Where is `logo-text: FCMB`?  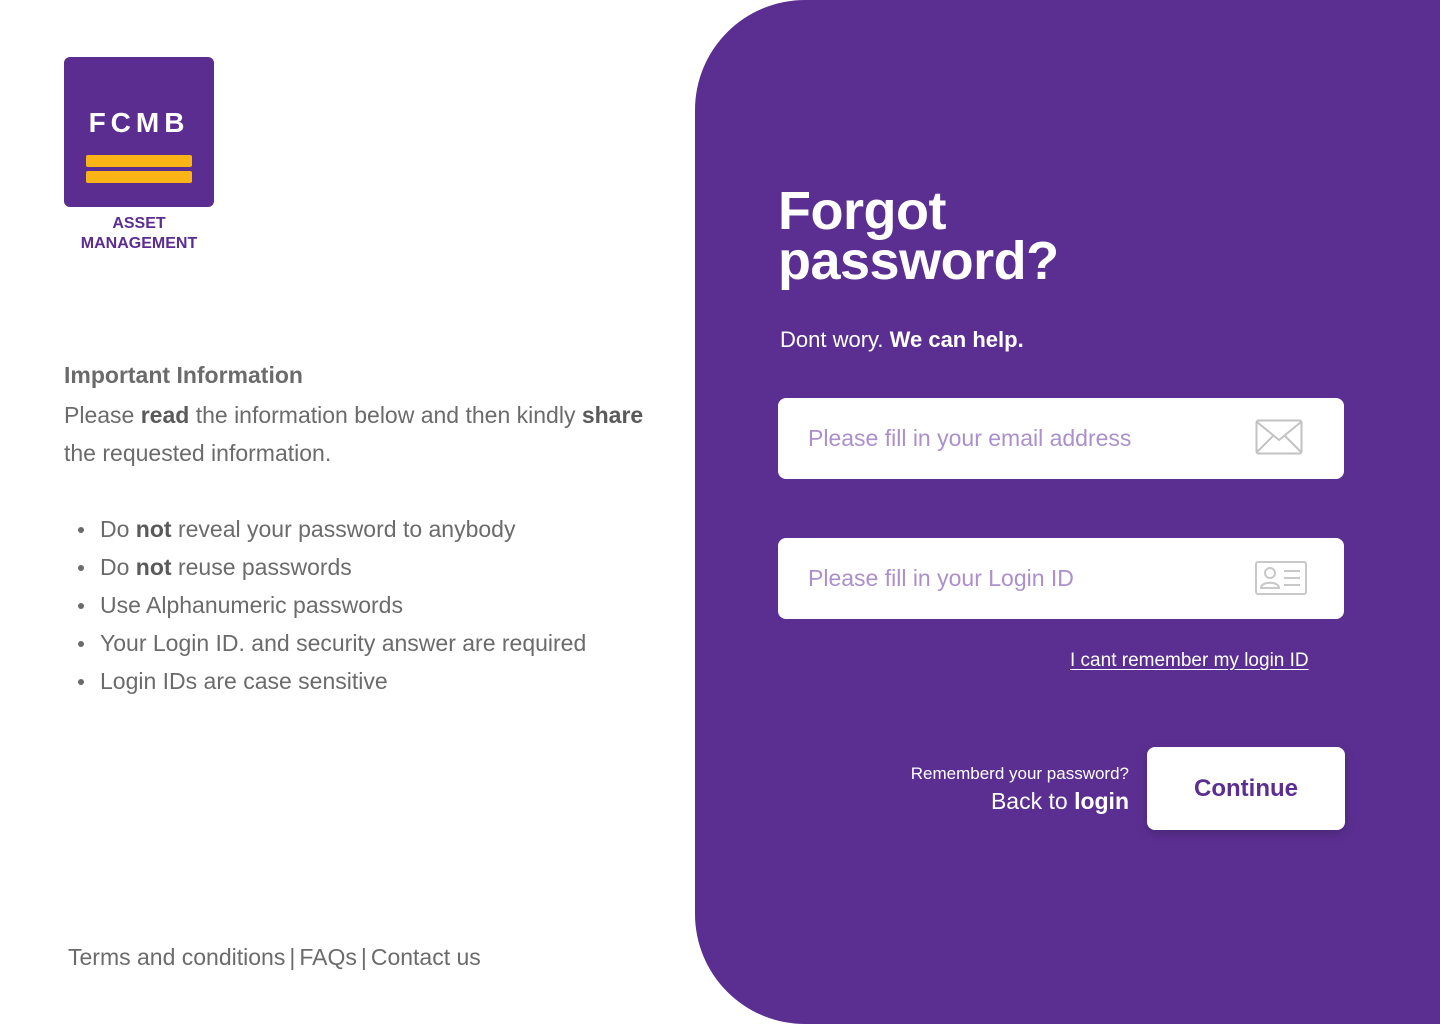
logo-text: FCMB is located at coordinates (139, 122).